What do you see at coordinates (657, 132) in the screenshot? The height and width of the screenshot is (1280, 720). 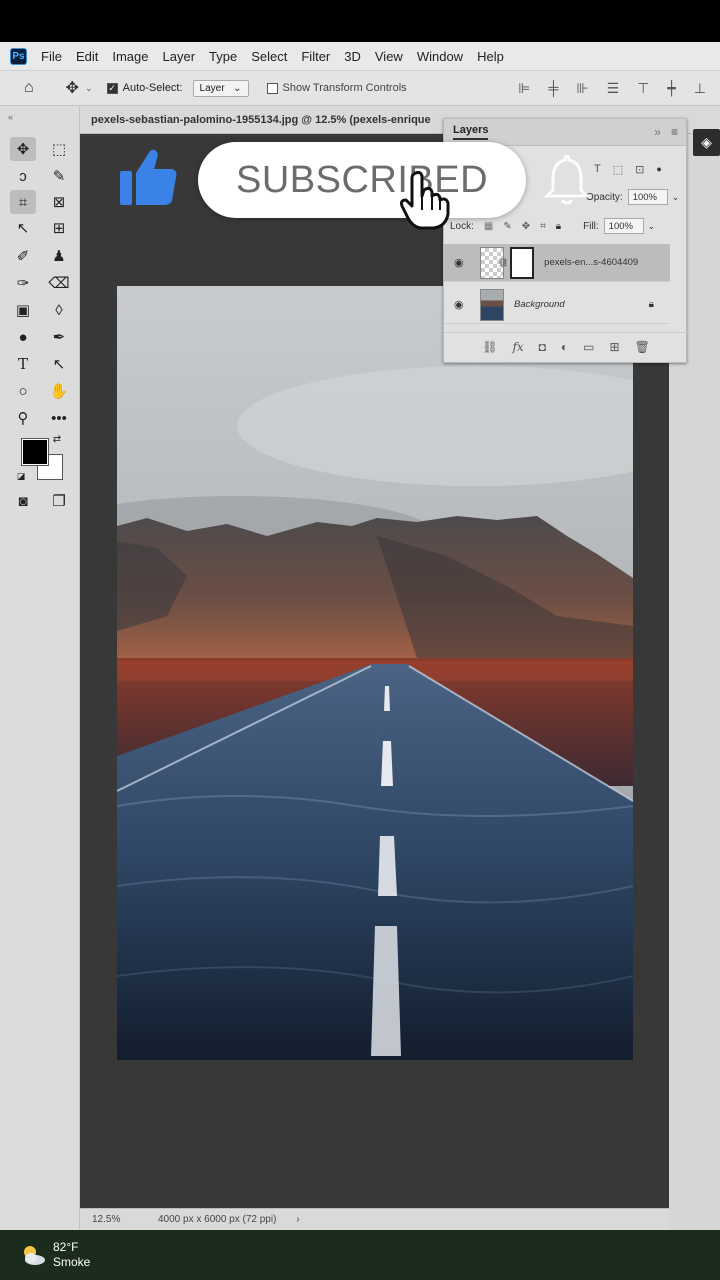 I see `collapse-panel-icon: »` at bounding box center [657, 132].